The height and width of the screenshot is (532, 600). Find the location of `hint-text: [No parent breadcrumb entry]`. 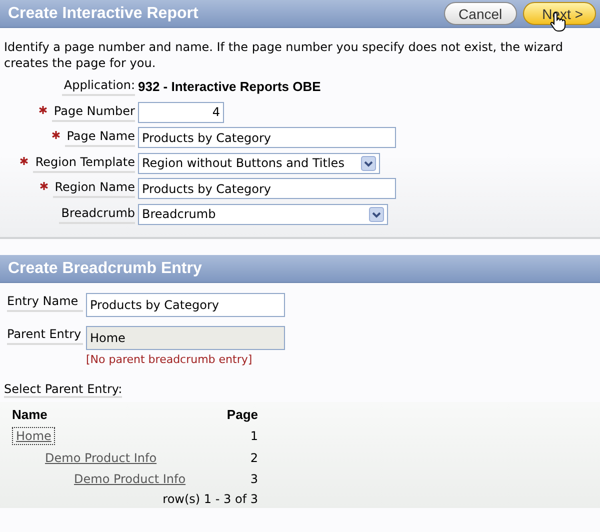

hint-text: [No parent breadcrumb entry] is located at coordinates (170, 359).